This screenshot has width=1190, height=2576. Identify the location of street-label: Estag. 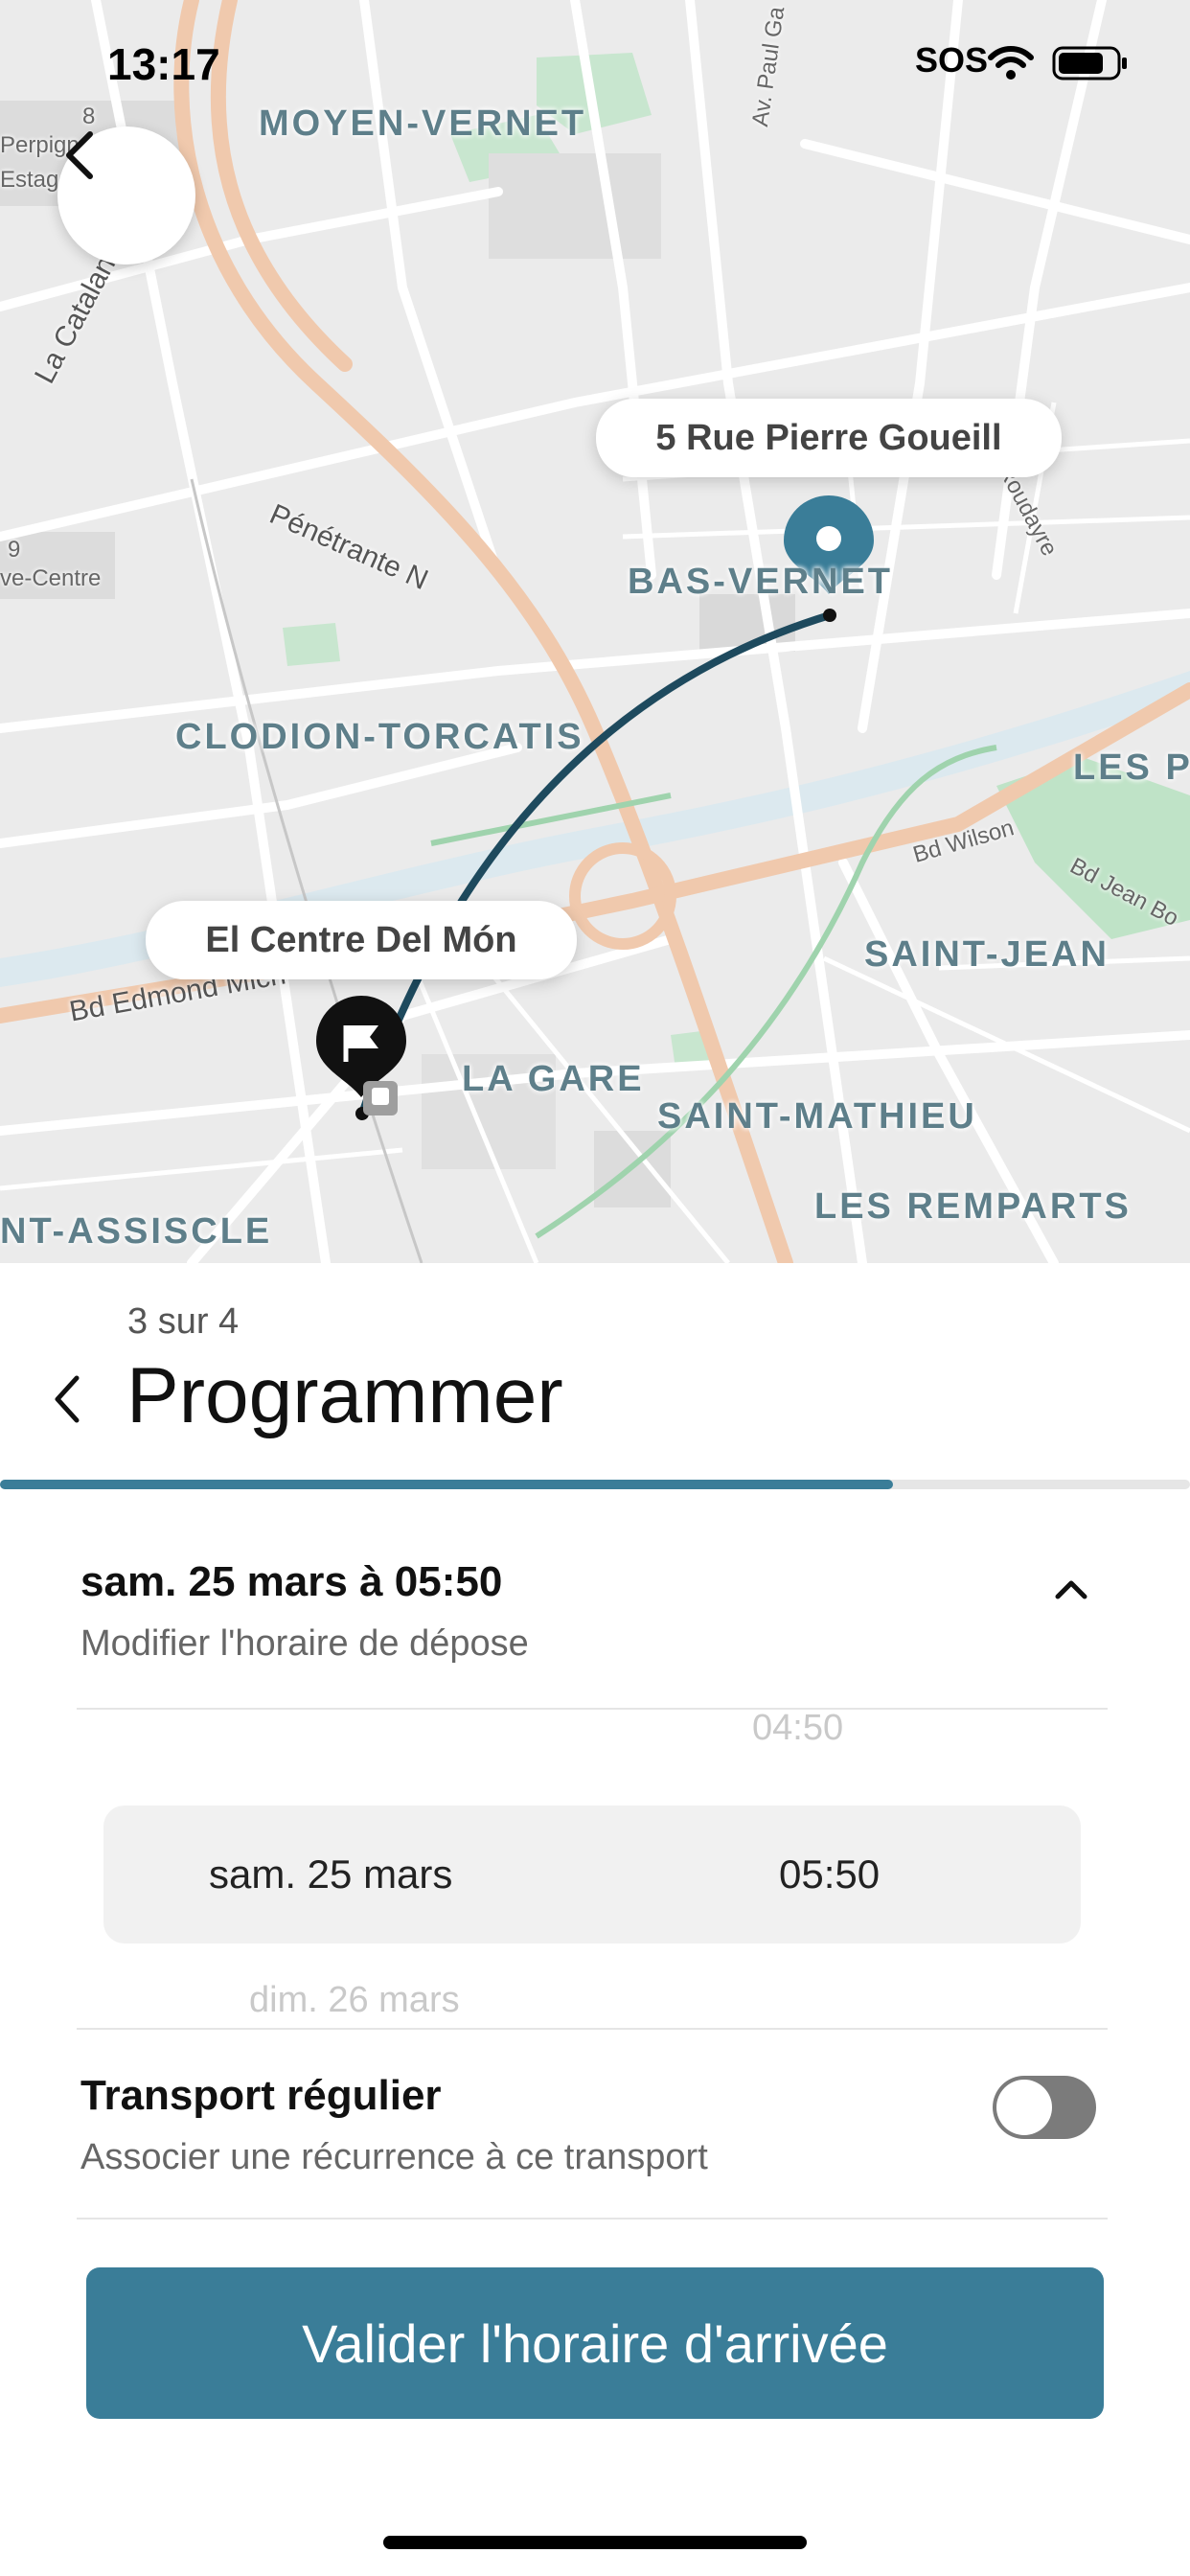
(30, 180).